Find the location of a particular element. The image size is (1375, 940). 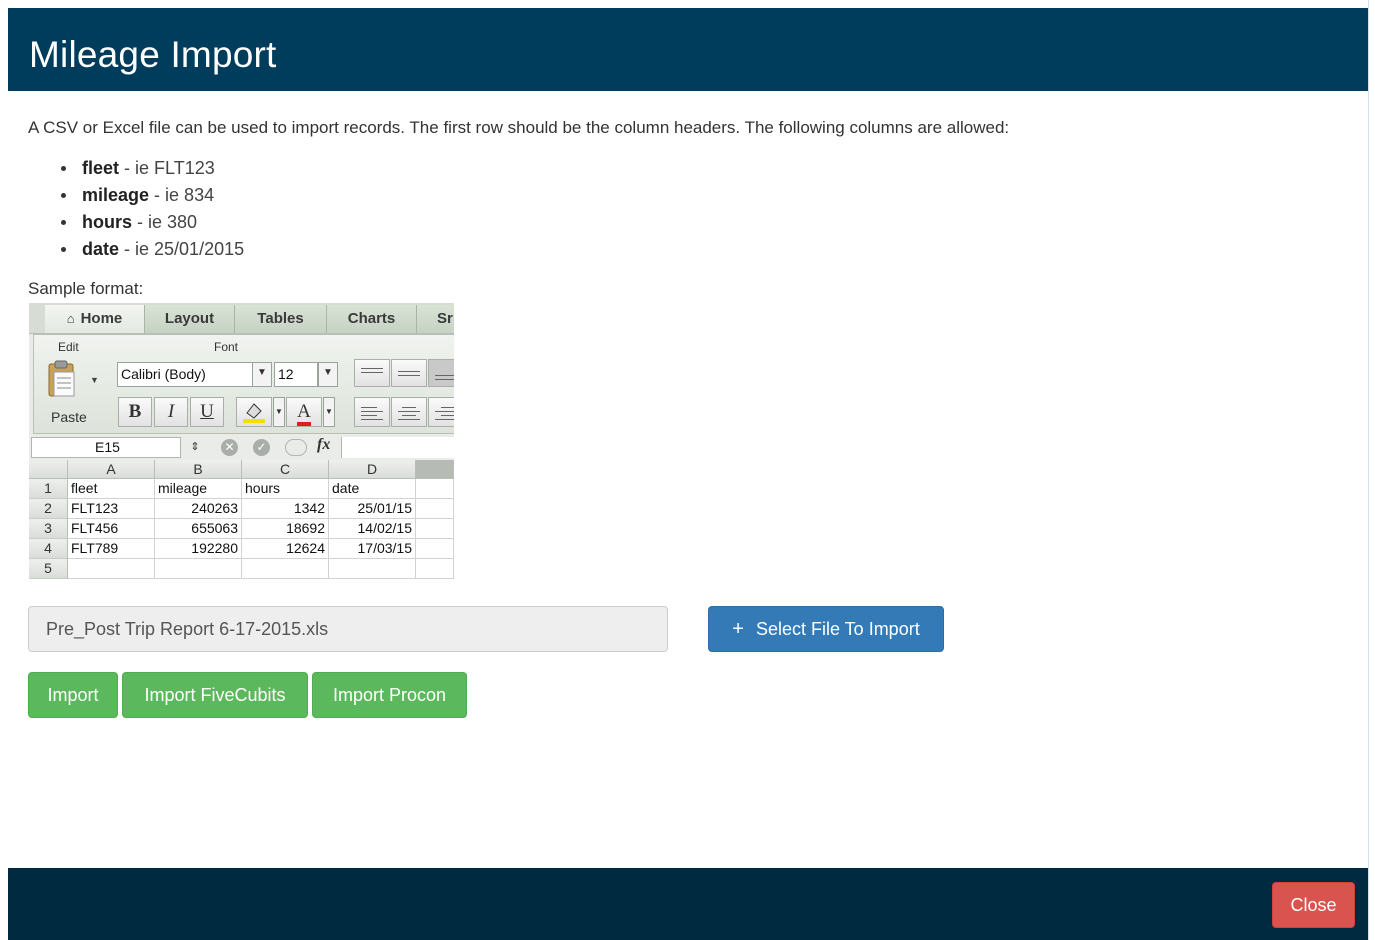

column-name: fleet is located at coordinates (101, 168).